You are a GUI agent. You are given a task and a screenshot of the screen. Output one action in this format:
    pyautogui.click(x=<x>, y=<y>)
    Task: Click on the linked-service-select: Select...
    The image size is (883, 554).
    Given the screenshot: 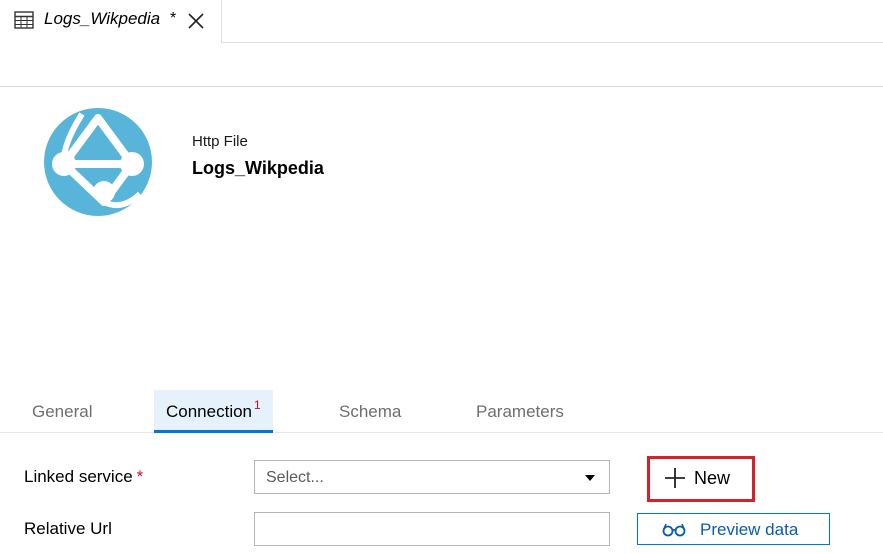 What is the action you would take?
    pyautogui.click(x=432, y=477)
    